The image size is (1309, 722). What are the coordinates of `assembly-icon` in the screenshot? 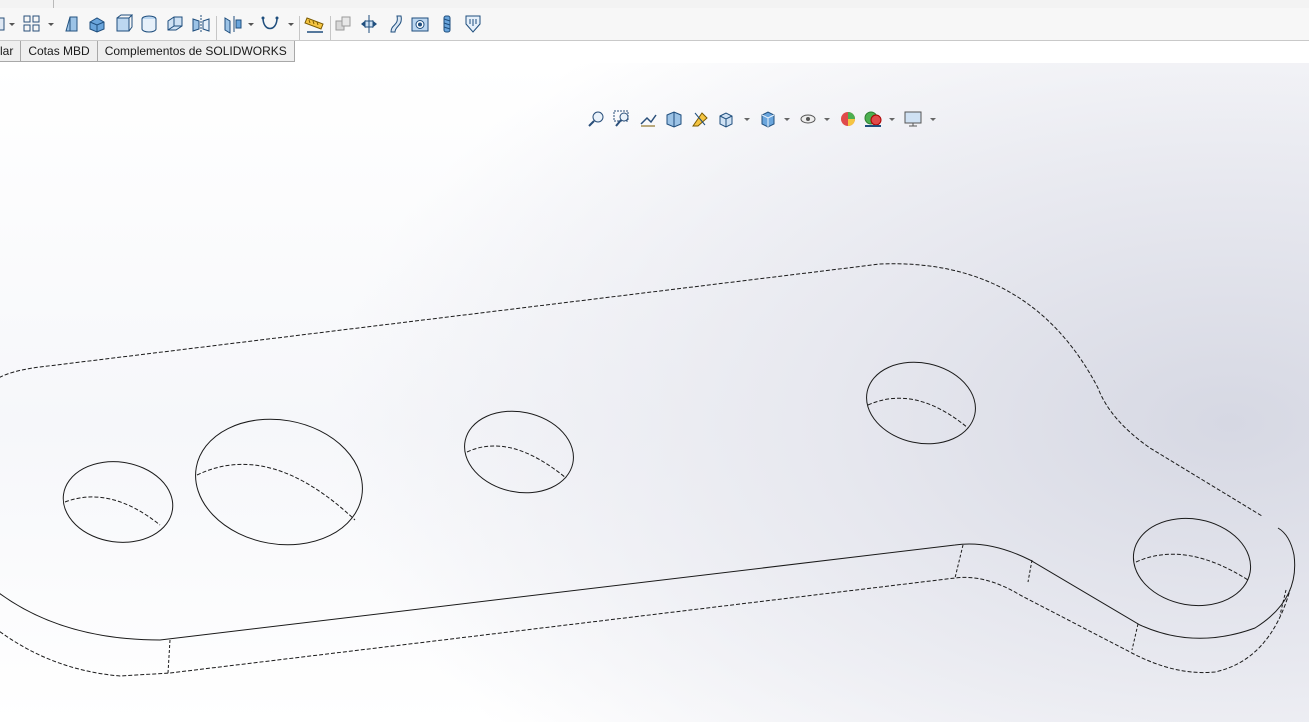 It's located at (343, 24).